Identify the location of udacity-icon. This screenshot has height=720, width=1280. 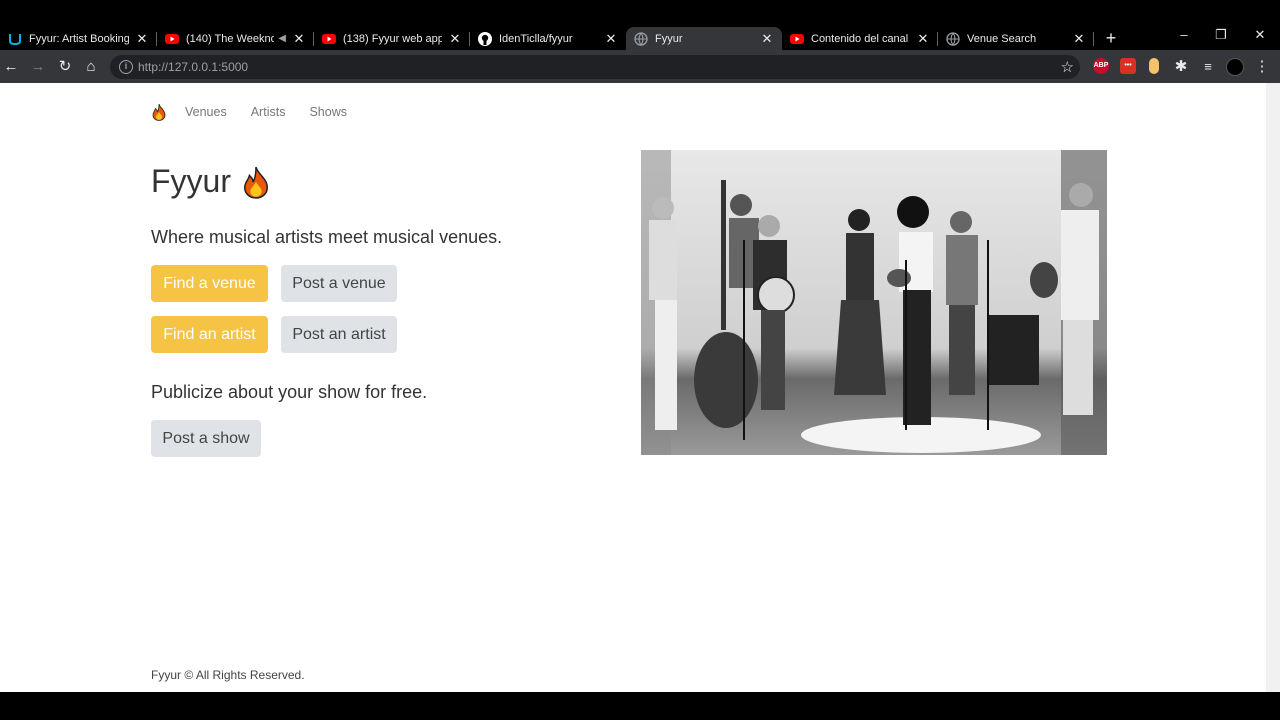
(15, 39).